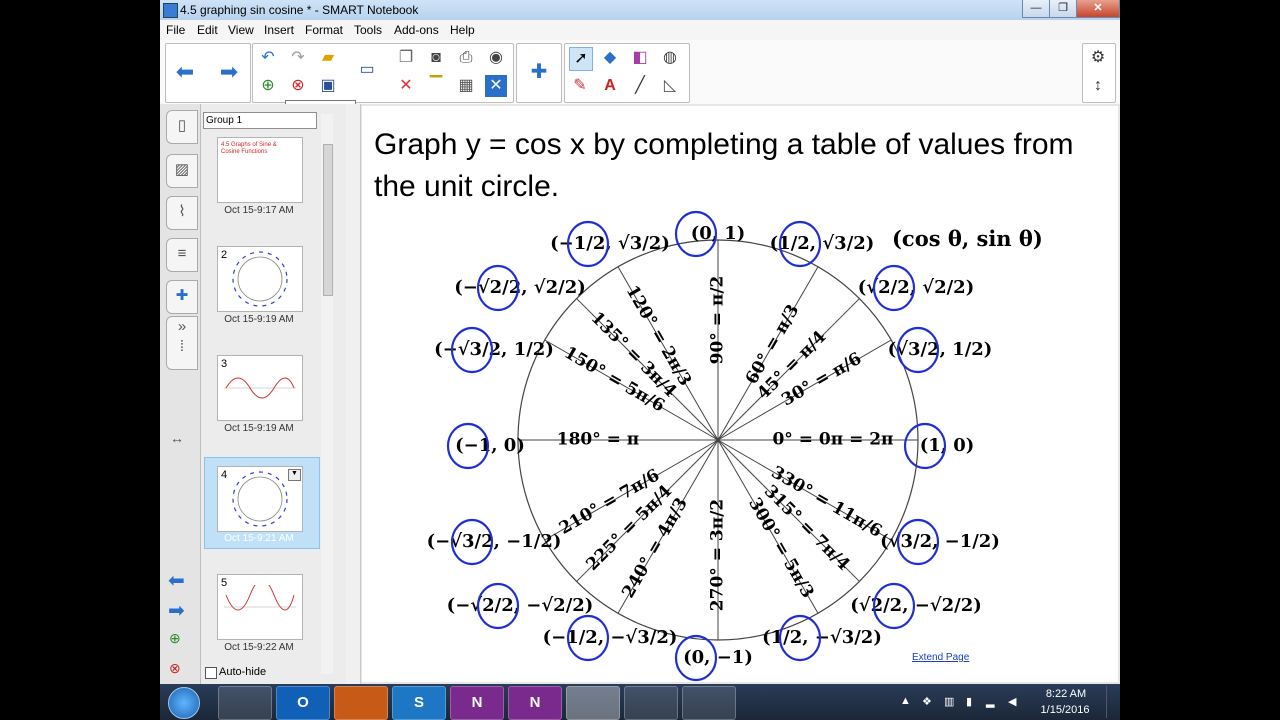  What do you see at coordinates (1098, 58) in the screenshot?
I see `gear-icon: ⚙` at bounding box center [1098, 58].